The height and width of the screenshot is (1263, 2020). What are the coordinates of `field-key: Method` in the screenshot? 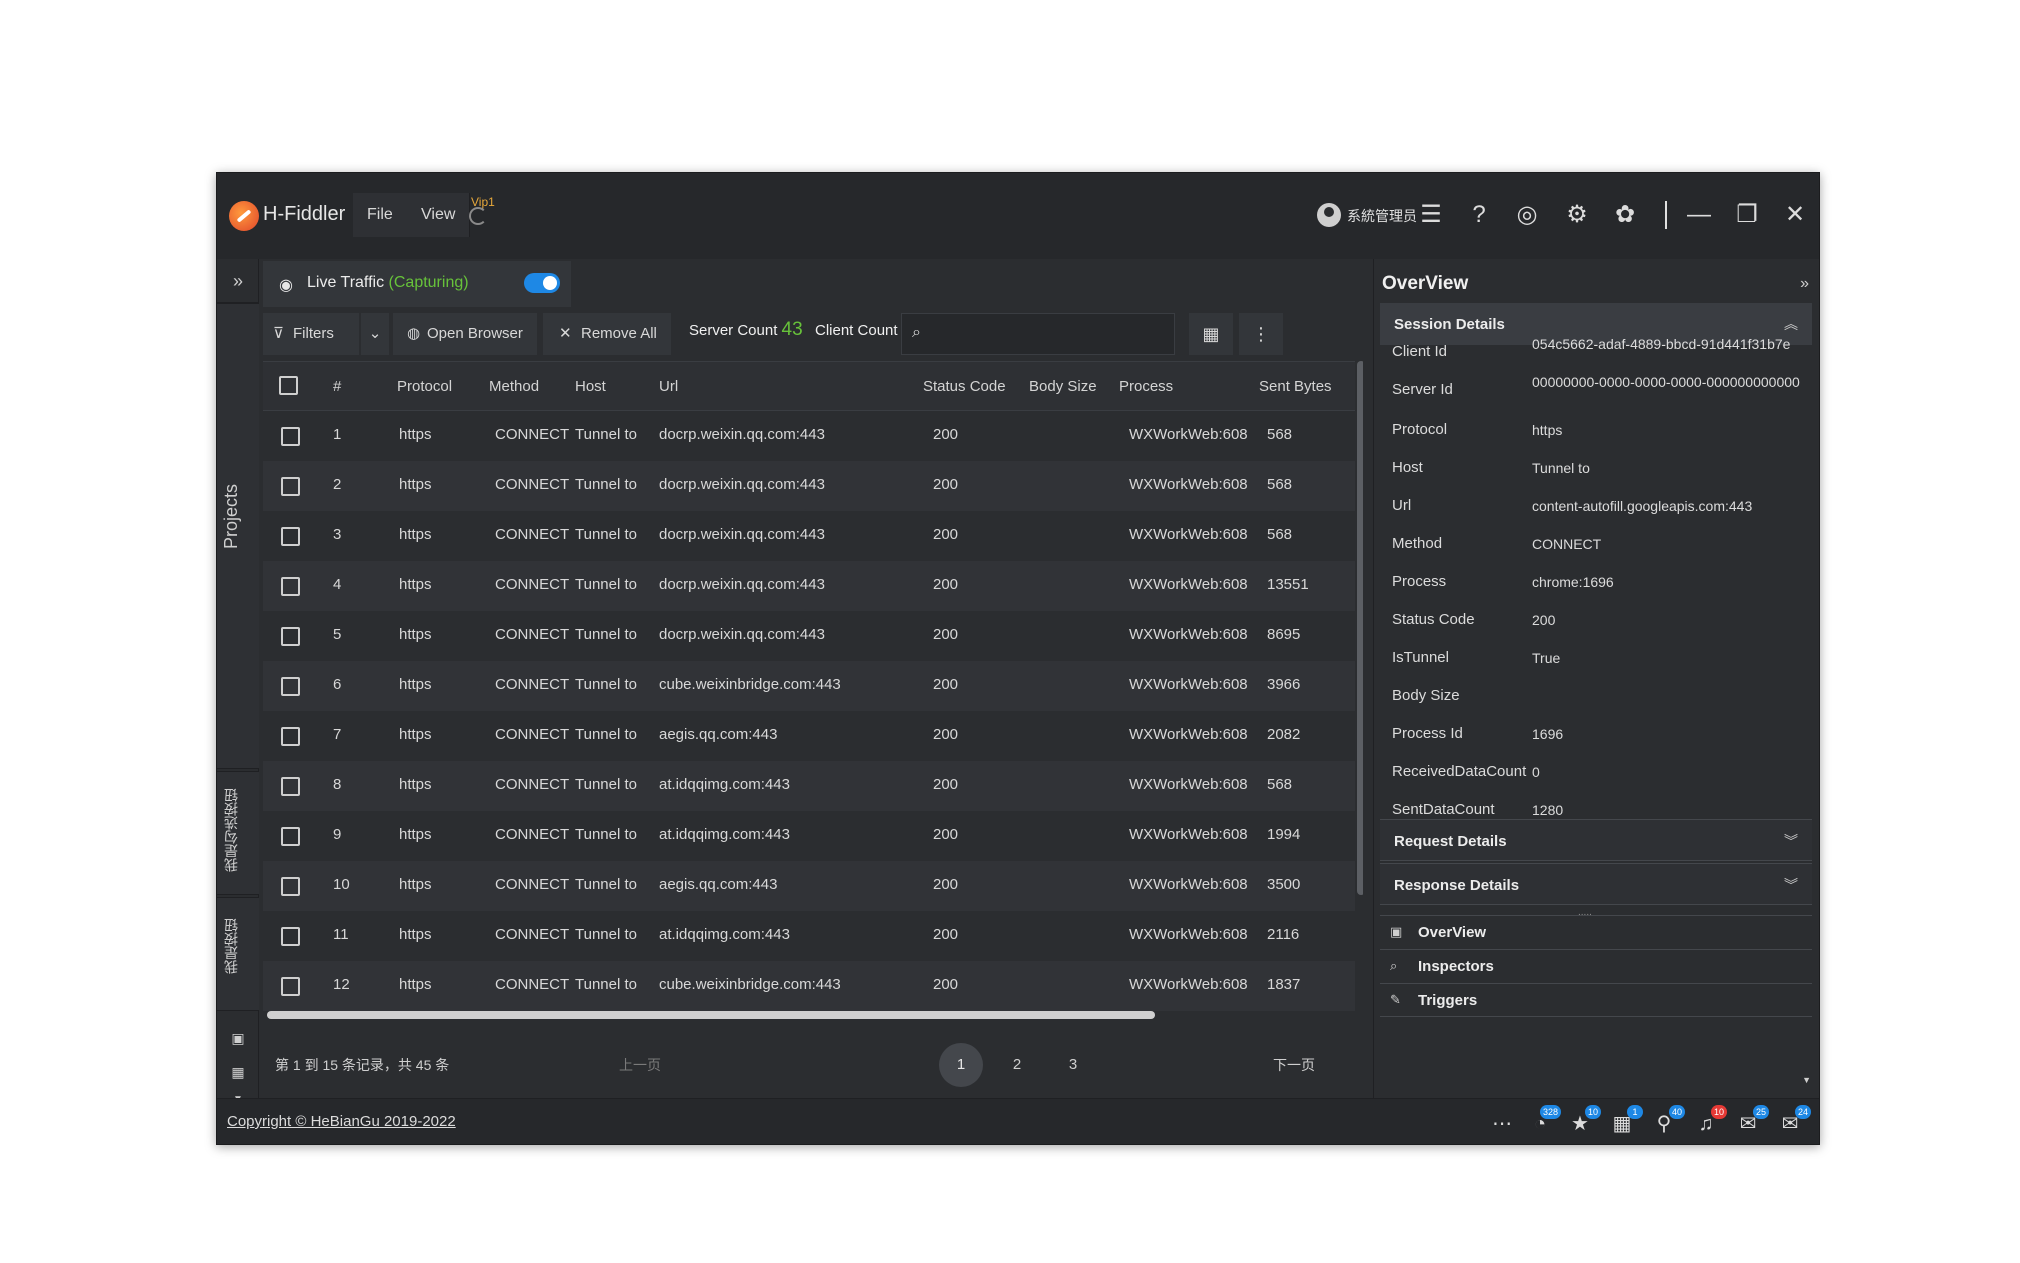 It's located at (1417, 543).